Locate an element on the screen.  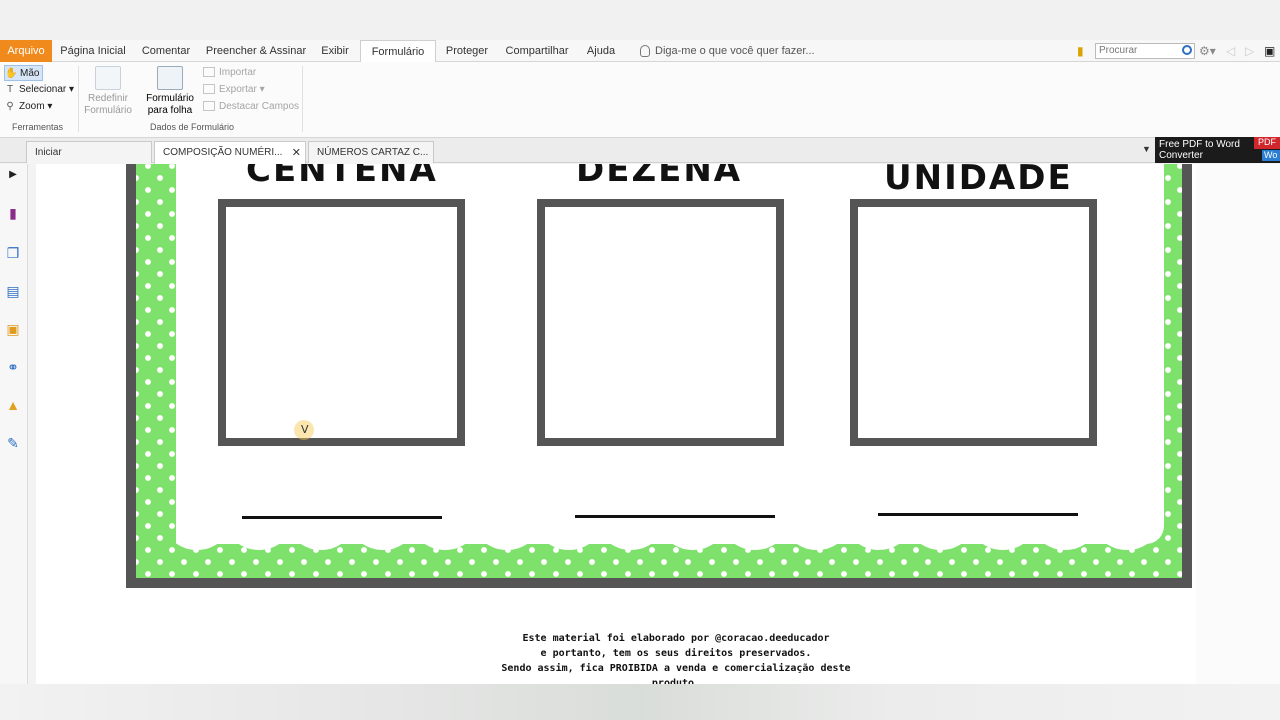
heading-centena: CENTENA is located at coordinates (342, 177).